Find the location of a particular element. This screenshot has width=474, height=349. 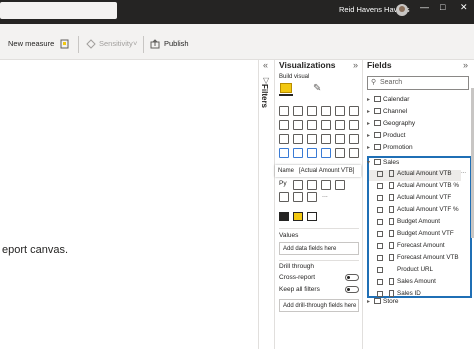

field-row: Actual Amount VTB is located at coordinates (415, 175).